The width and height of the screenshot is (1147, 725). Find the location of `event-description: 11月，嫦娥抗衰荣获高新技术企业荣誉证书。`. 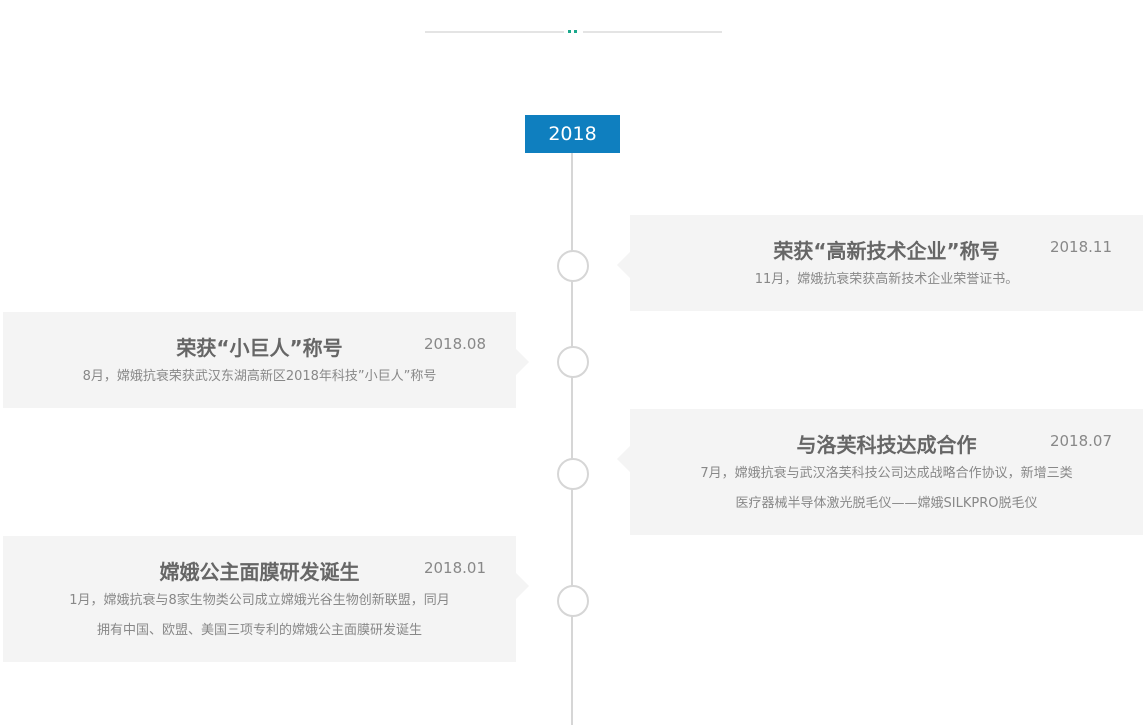

event-description: 11月，嫦娥抗衰荣获高新技术企业荣誉证书。 is located at coordinates (886, 280).